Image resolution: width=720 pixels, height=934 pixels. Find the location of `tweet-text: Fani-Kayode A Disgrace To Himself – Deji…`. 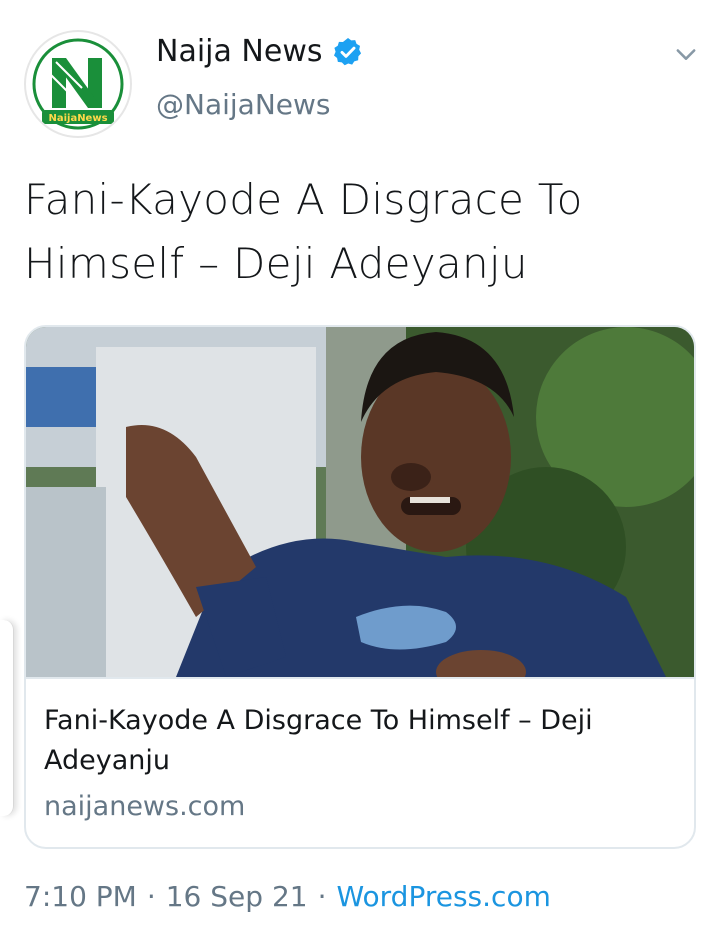

tweet-text: Fani-Kayode A Disgrace To Himself – Deji… is located at coordinates (303, 231).